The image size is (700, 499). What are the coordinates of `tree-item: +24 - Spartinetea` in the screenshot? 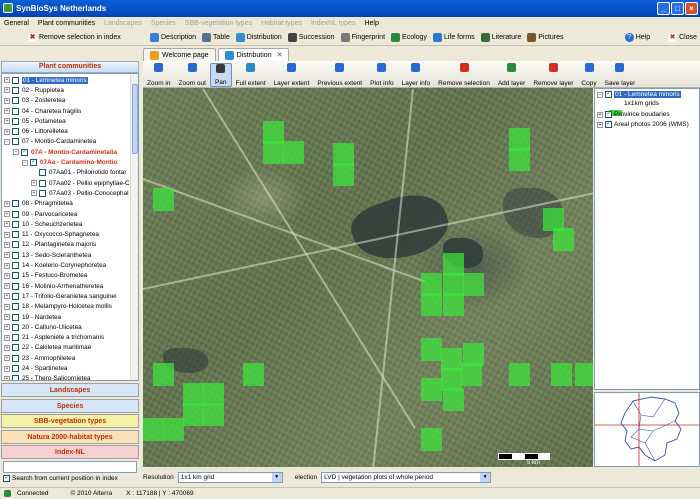 It's located at (35, 368).